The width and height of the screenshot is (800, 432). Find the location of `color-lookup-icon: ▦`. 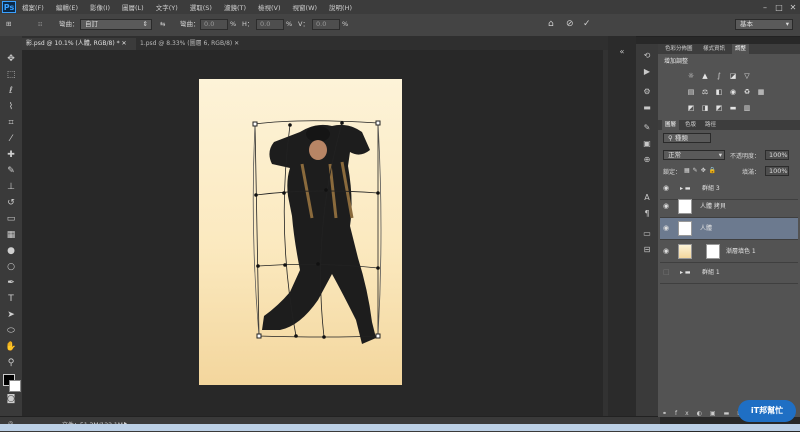

color-lookup-icon: ▦ is located at coordinates (761, 92).